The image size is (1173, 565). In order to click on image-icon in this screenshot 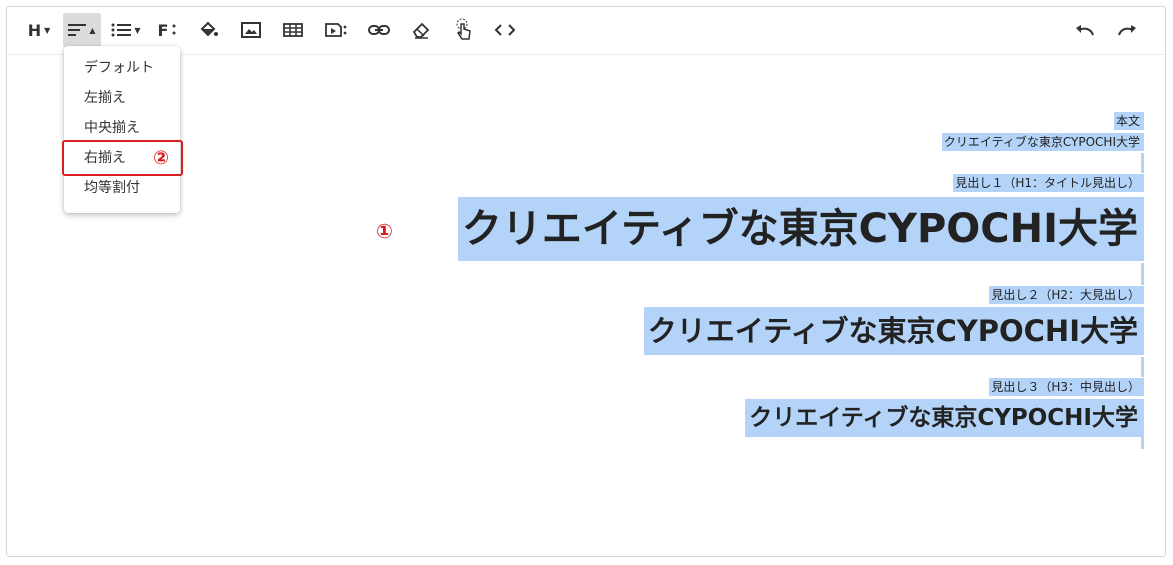, I will do `click(251, 30)`.